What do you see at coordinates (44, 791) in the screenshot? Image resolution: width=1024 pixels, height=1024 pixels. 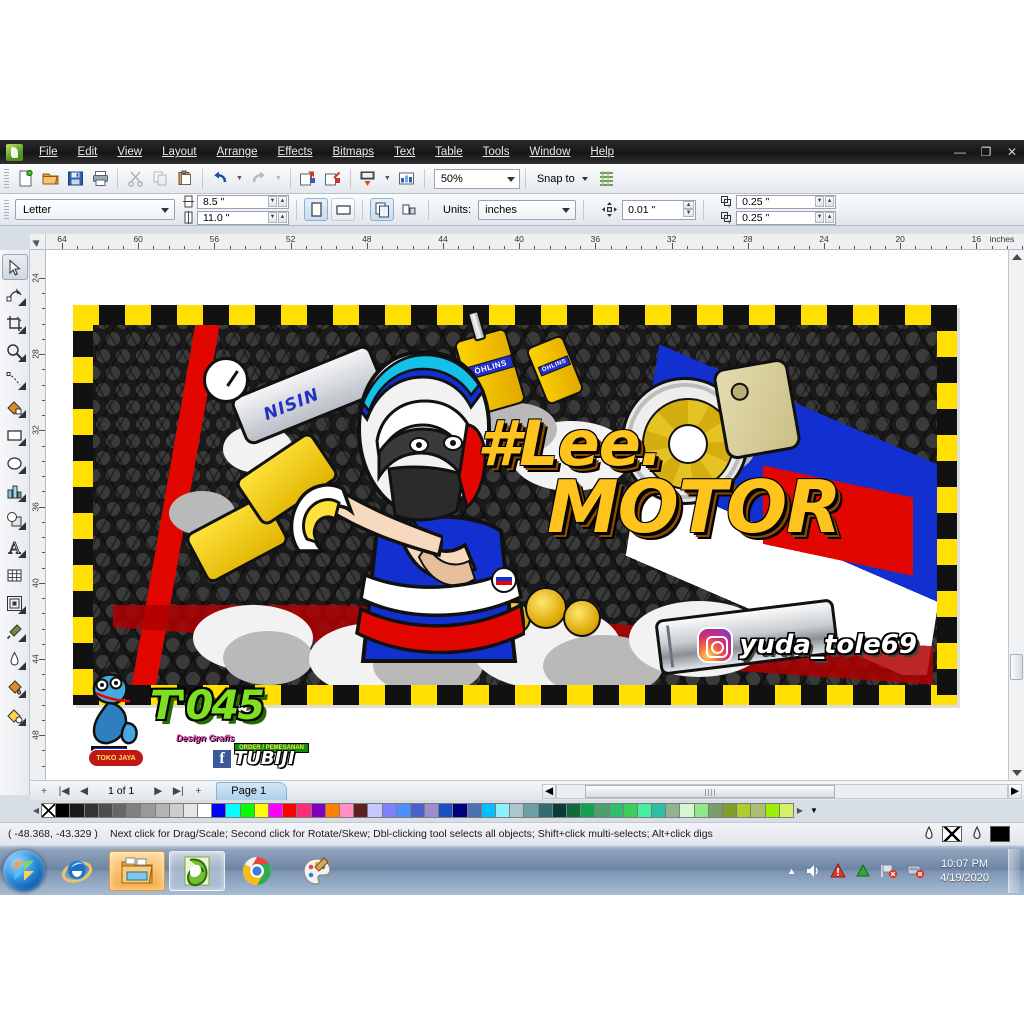 I see `add-page-before-button: +` at bounding box center [44, 791].